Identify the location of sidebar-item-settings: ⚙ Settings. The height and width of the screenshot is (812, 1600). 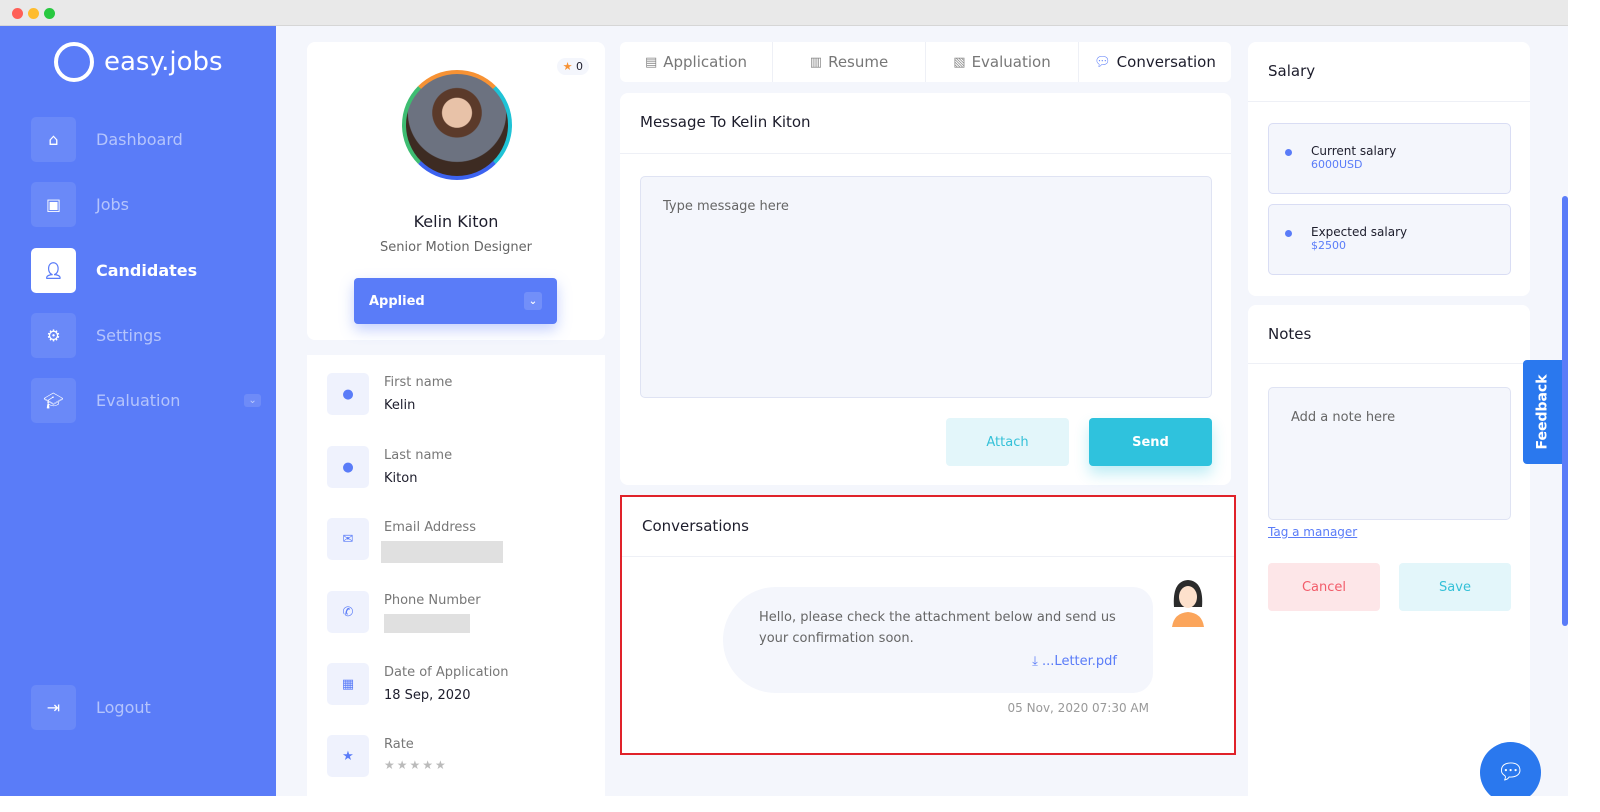
(96, 335).